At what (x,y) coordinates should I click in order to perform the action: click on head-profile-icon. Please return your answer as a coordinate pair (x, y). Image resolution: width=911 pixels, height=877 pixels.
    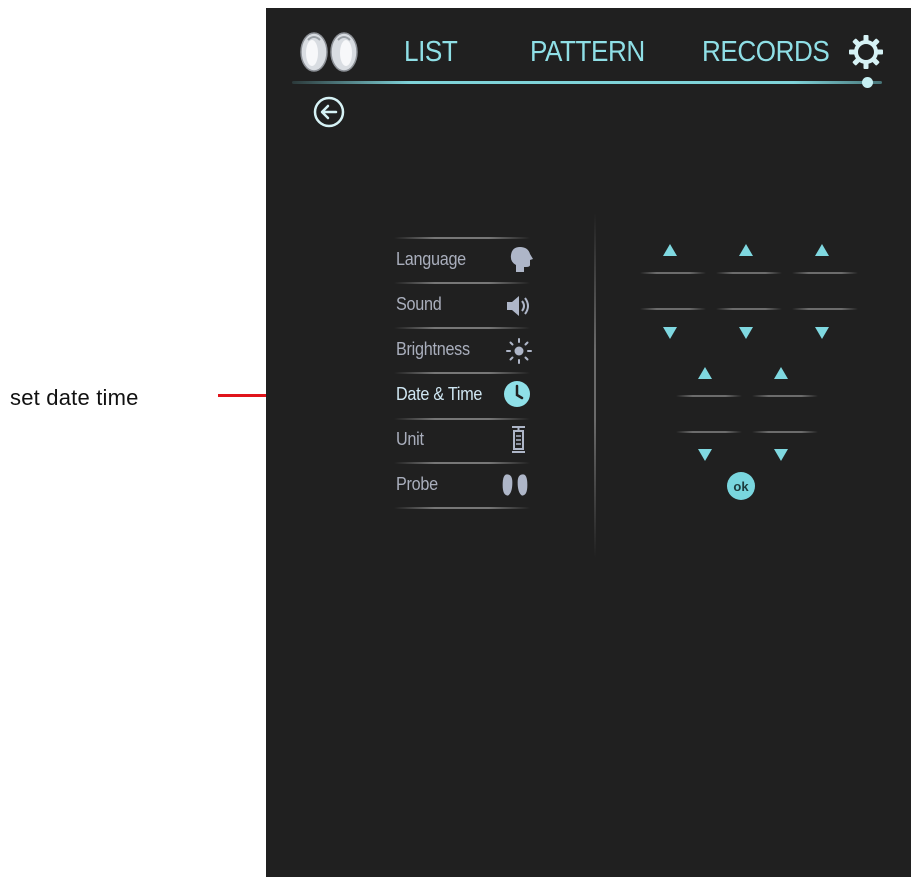
    Looking at the image, I should click on (521, 259).